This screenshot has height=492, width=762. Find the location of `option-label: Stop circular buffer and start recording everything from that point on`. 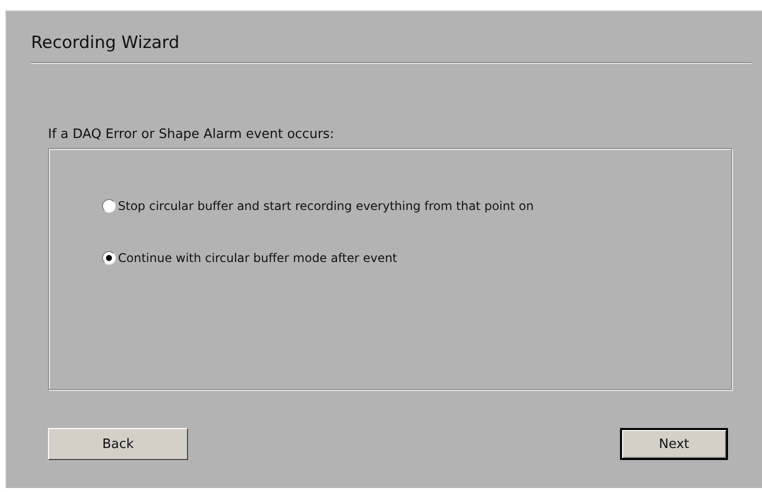

option-label: Stop circular buffer and start recording everything from that point on is located at coordinates (326, 206).